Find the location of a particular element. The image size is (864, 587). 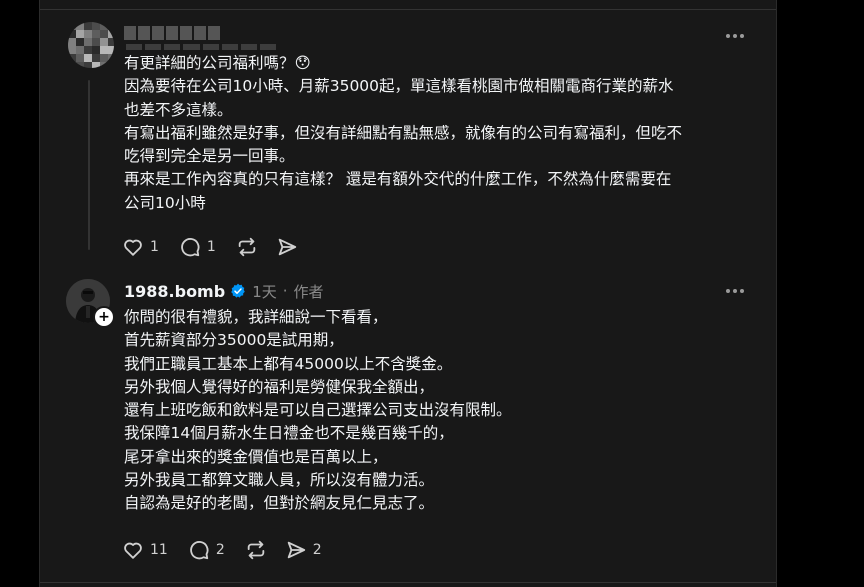

share-button is located at coordinates (287, 247).